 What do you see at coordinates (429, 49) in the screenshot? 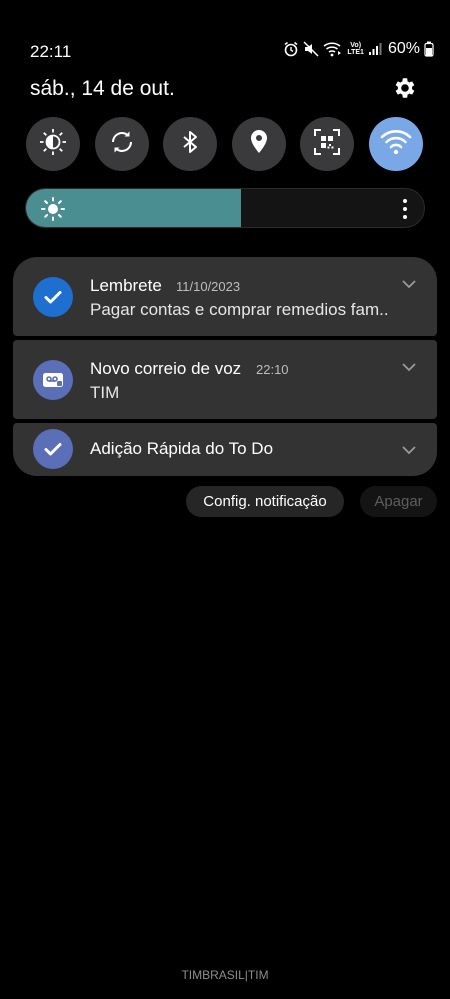
I see `battery-icon` at bounding box center [429, 49].